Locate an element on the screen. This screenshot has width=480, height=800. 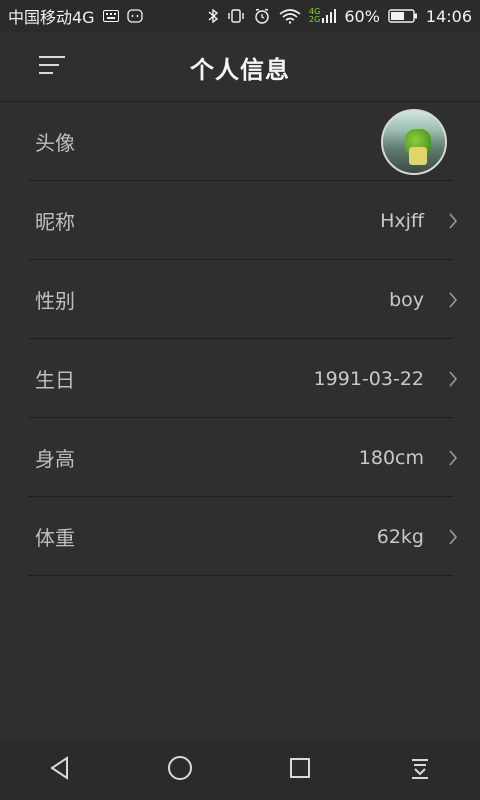
status-bar: 中国移动4G 4G 2G 60% 14:06 is located at coordinates (240, 16).